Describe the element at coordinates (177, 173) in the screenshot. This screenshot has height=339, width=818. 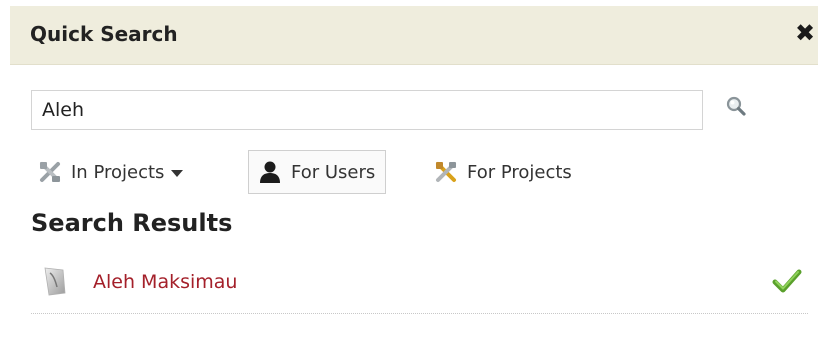
I see `chevron-down-icon` at that location.